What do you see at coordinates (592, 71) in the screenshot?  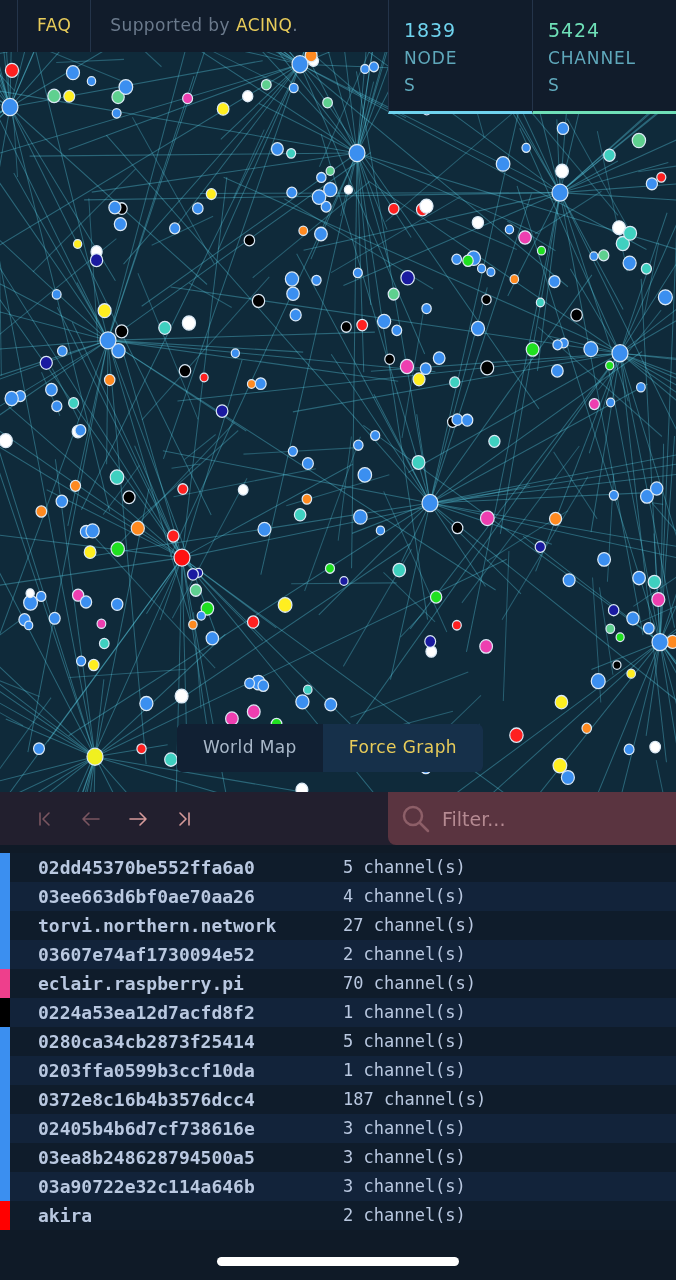 I see `stat-label: CHANNELS` at bounding box center [592, 71].